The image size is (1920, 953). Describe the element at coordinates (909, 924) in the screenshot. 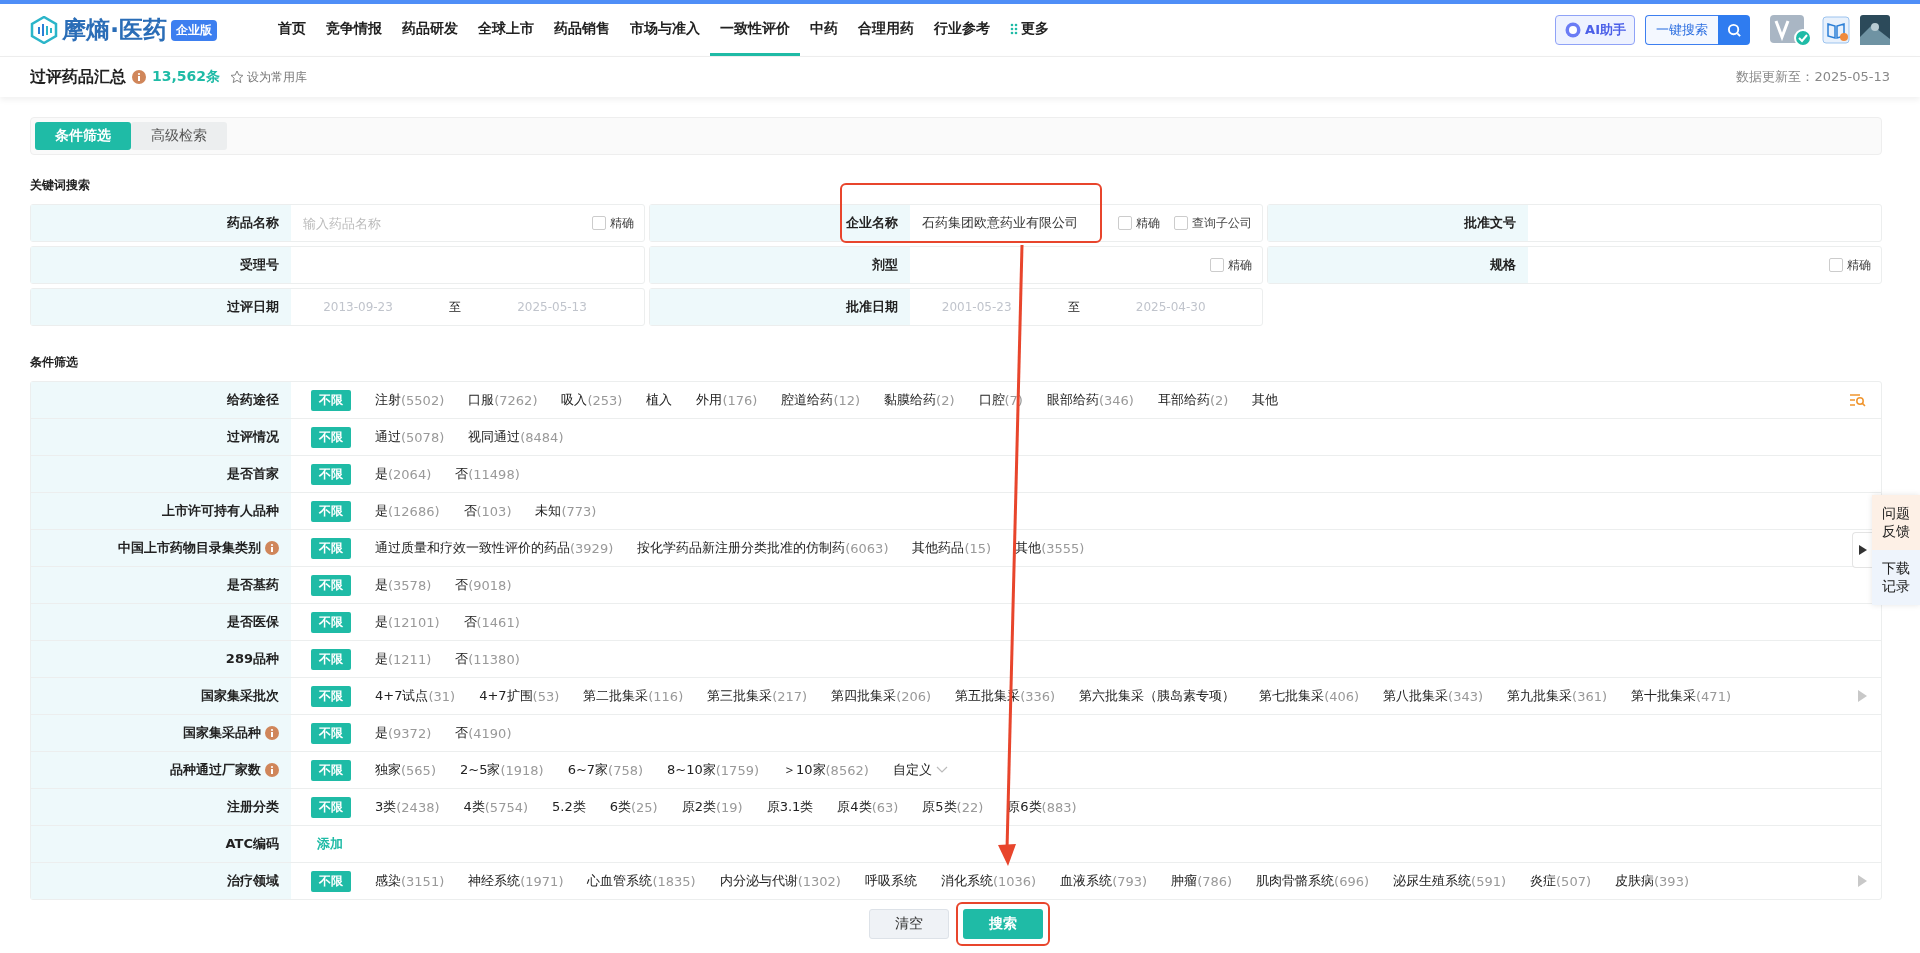

I see `clear-button: 清空` at that location.